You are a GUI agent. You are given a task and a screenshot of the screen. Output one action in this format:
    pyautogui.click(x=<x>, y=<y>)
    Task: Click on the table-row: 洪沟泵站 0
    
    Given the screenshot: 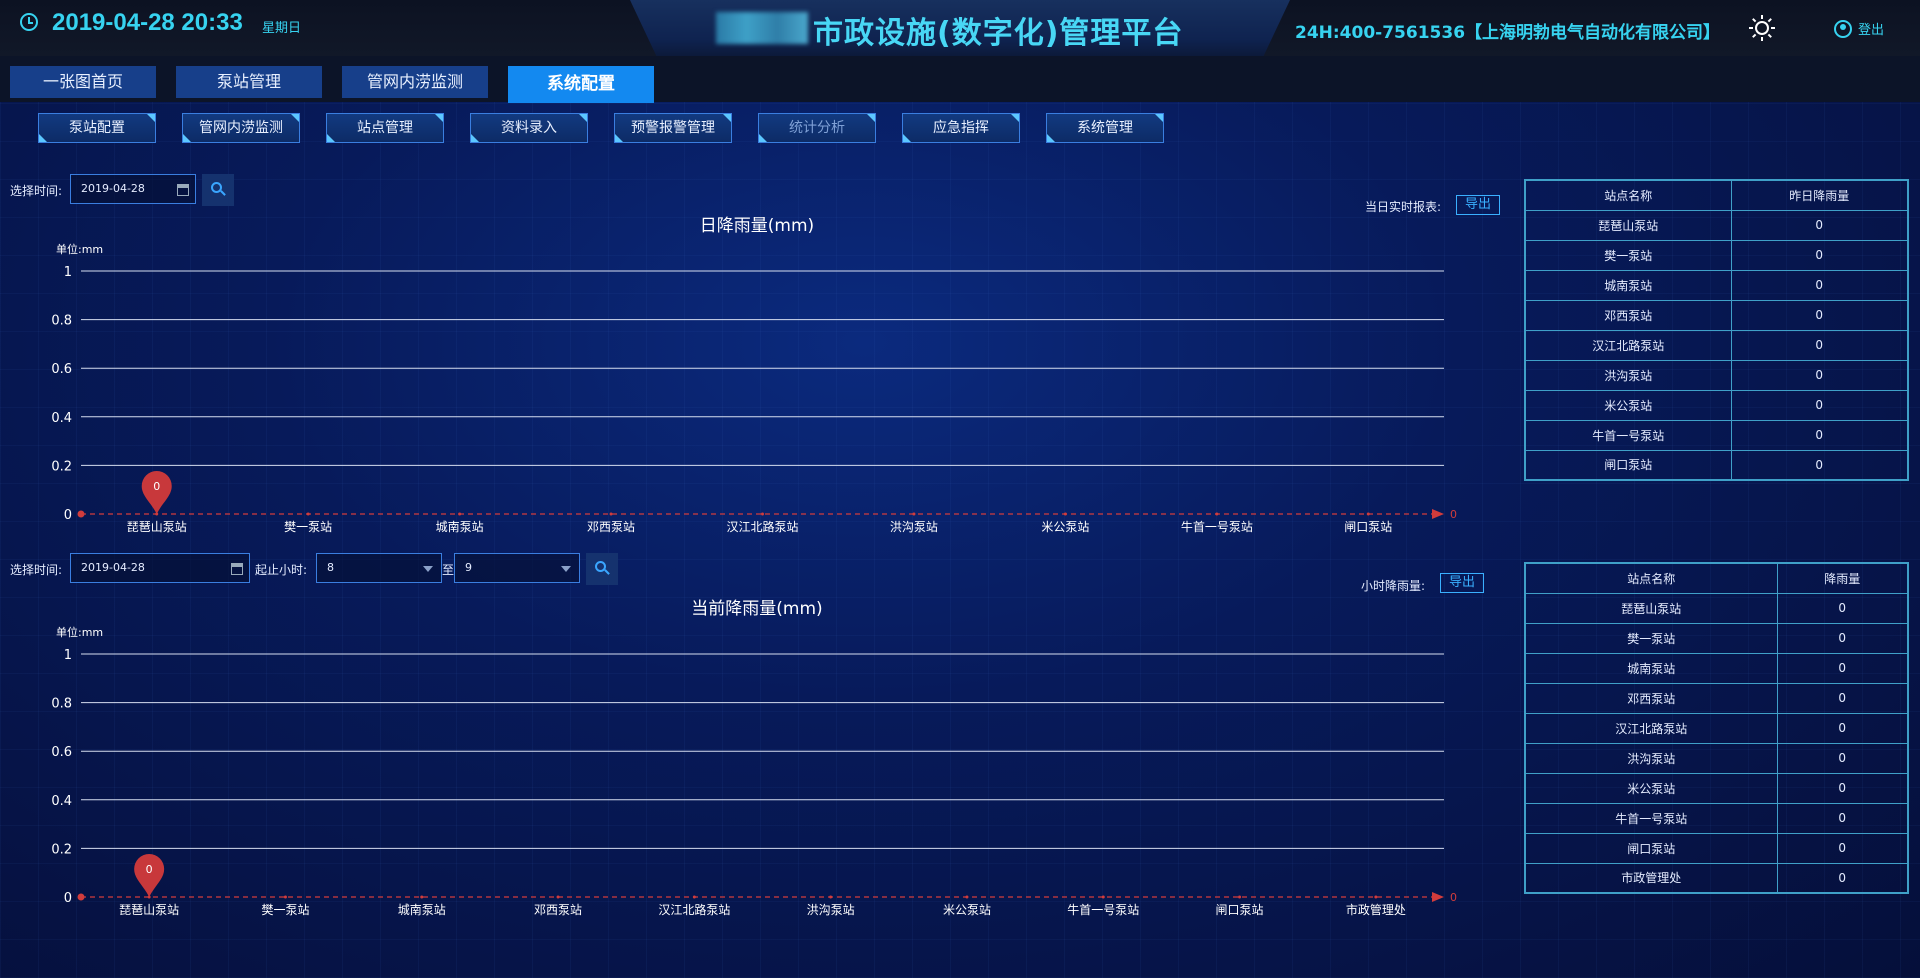 What is the action you would take?
    pyautogui.click(x=1716, y=758)
    